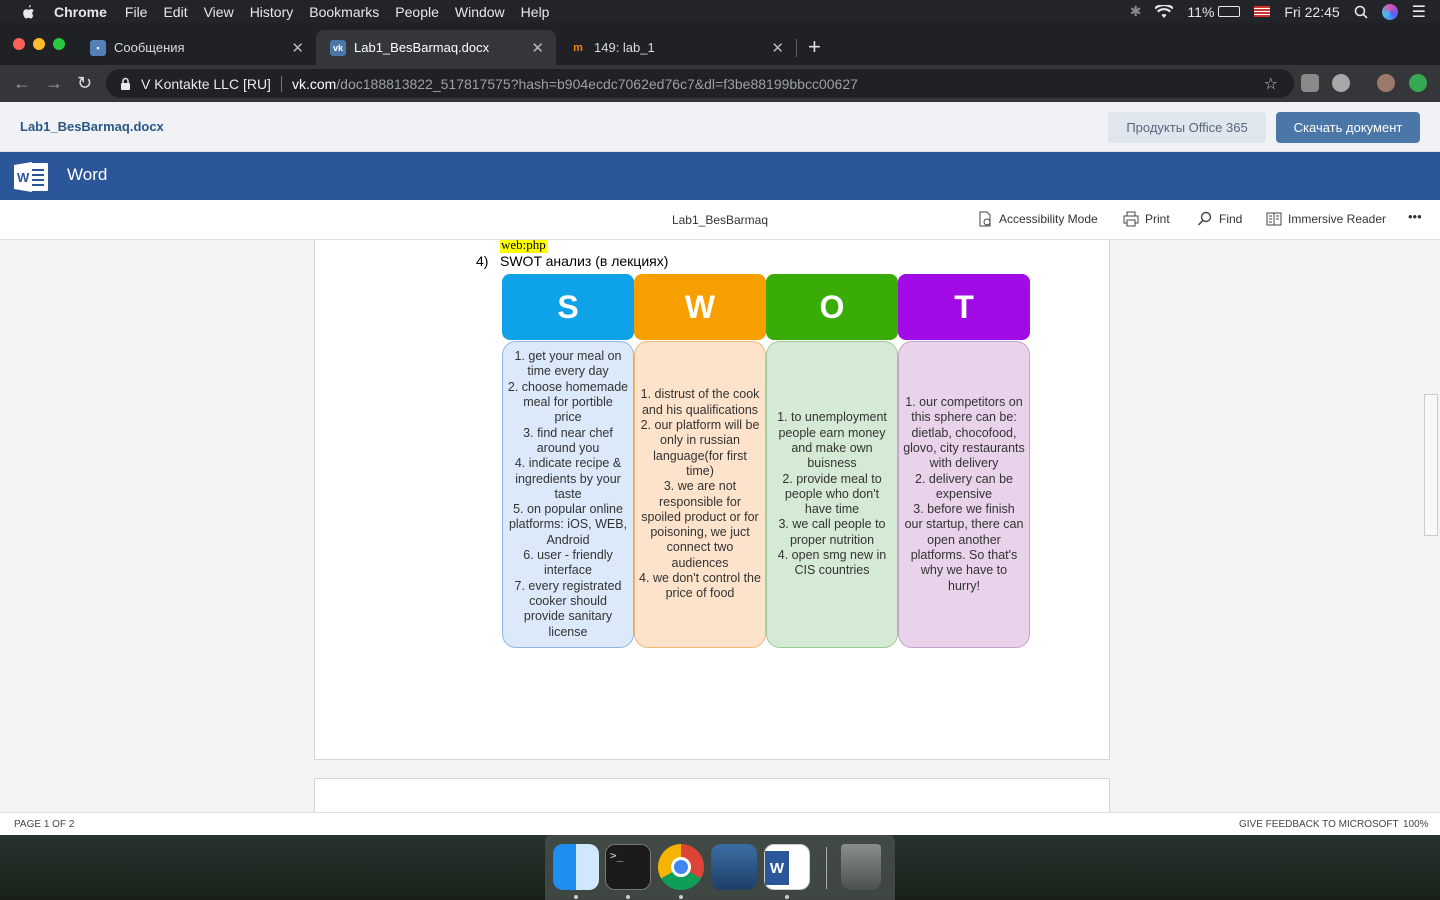  What do you see at coordinates (676, 47) in the screenshot?
I see `tab-moodle: m 149: lab_1 ✕` at bounding box center [676, 47].